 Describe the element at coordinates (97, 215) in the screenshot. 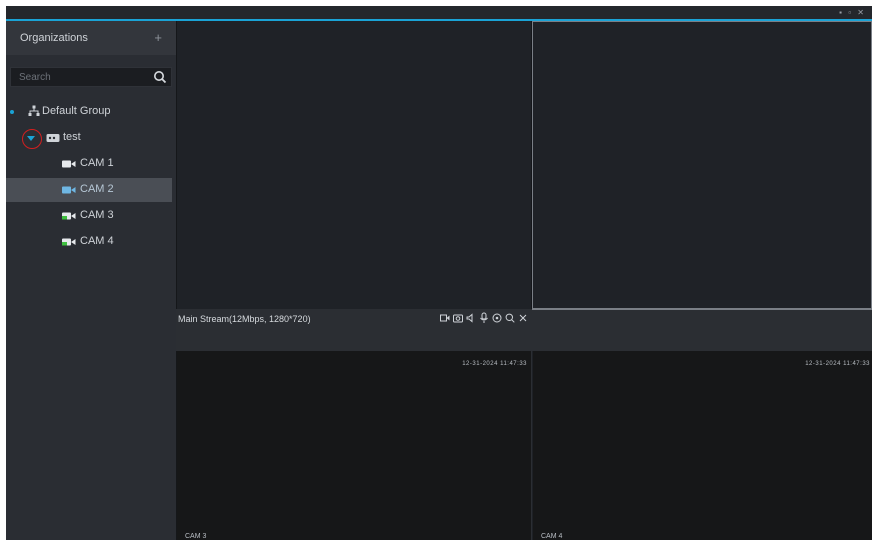

I see `tree-item-label: CAM 3` at that location.